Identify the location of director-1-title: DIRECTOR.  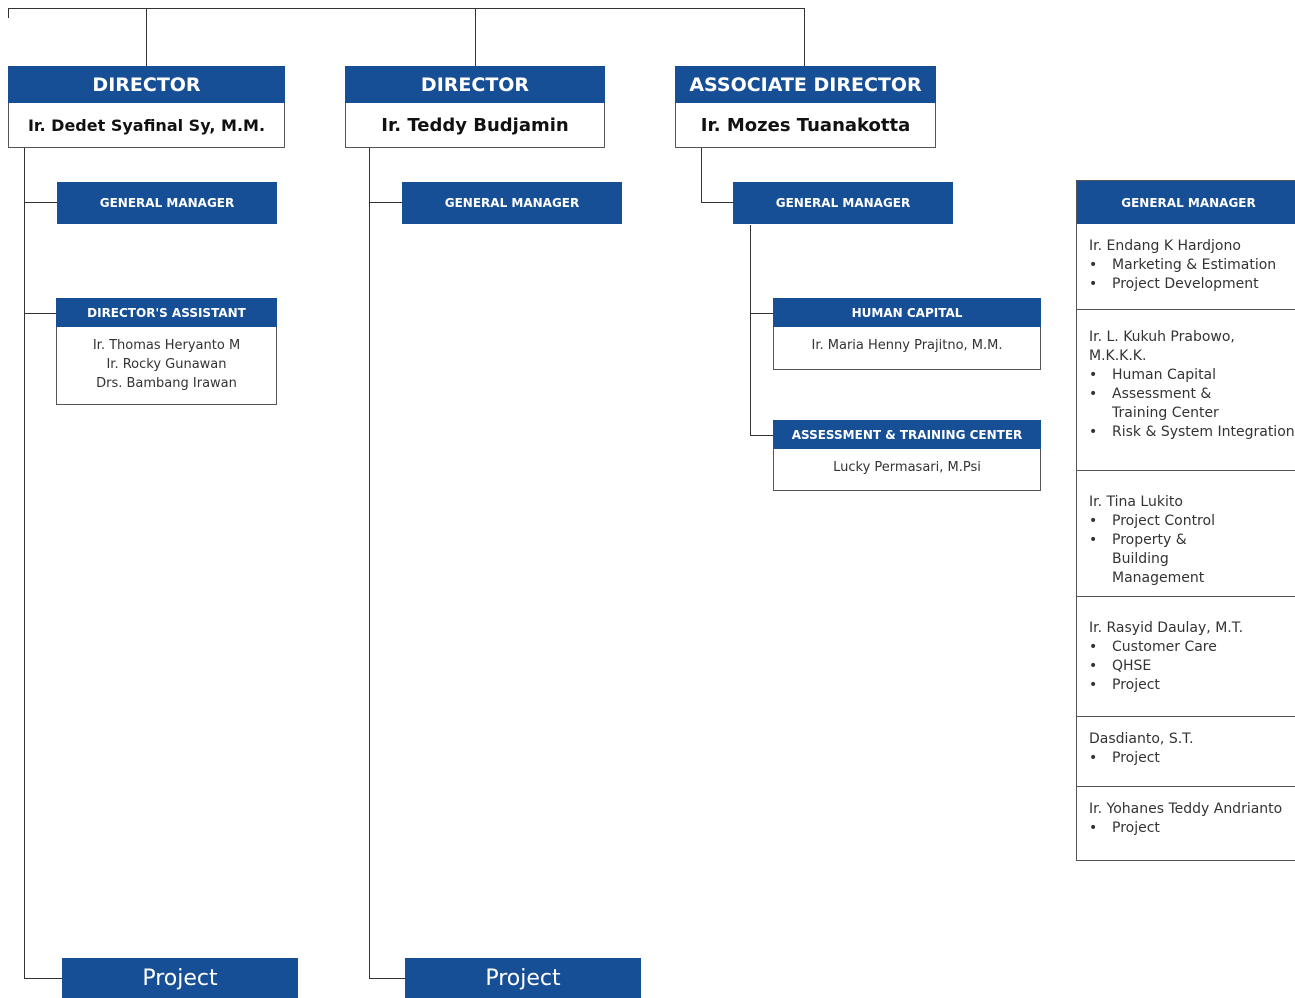
(146, 84).